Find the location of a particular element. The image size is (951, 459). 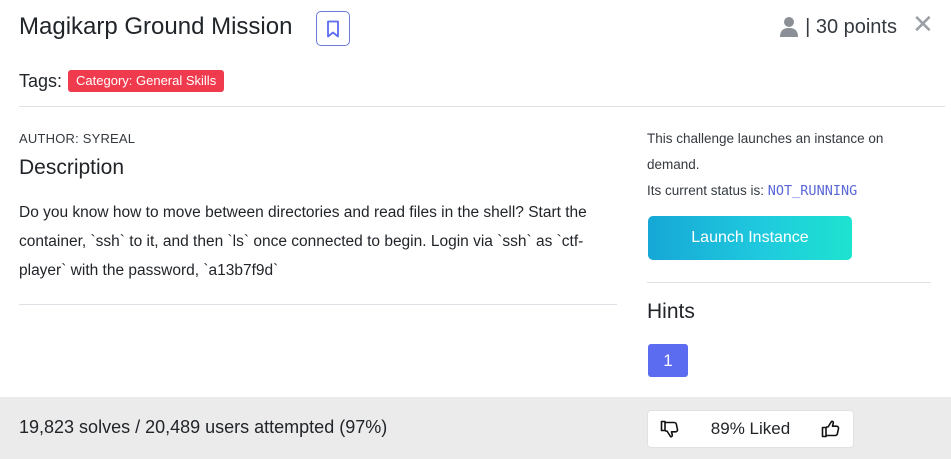

bookmark-button is located at coordinates (333, 28).